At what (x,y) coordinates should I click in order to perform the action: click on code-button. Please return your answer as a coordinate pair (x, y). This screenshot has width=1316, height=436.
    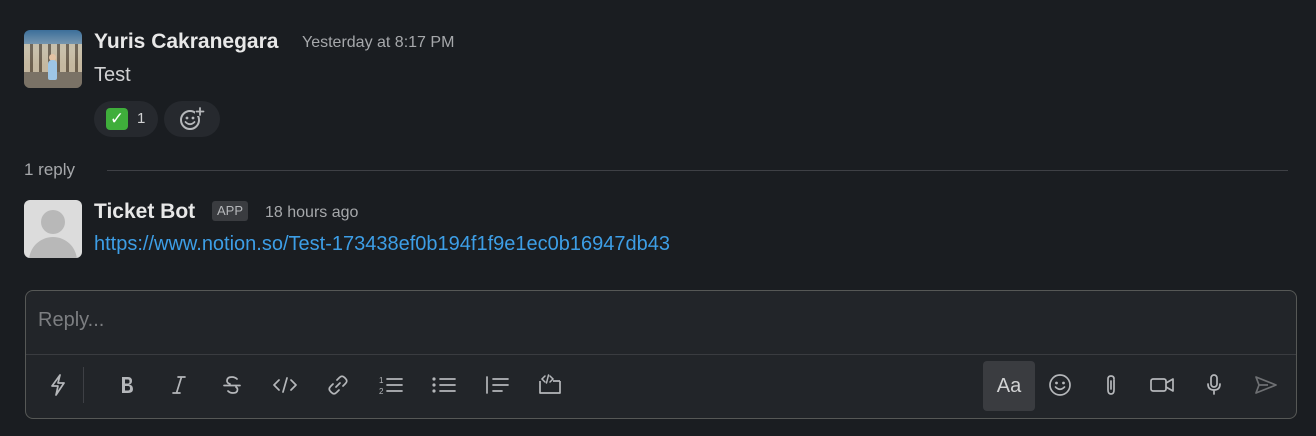
    Looking at the image, I should click on (285, 385).